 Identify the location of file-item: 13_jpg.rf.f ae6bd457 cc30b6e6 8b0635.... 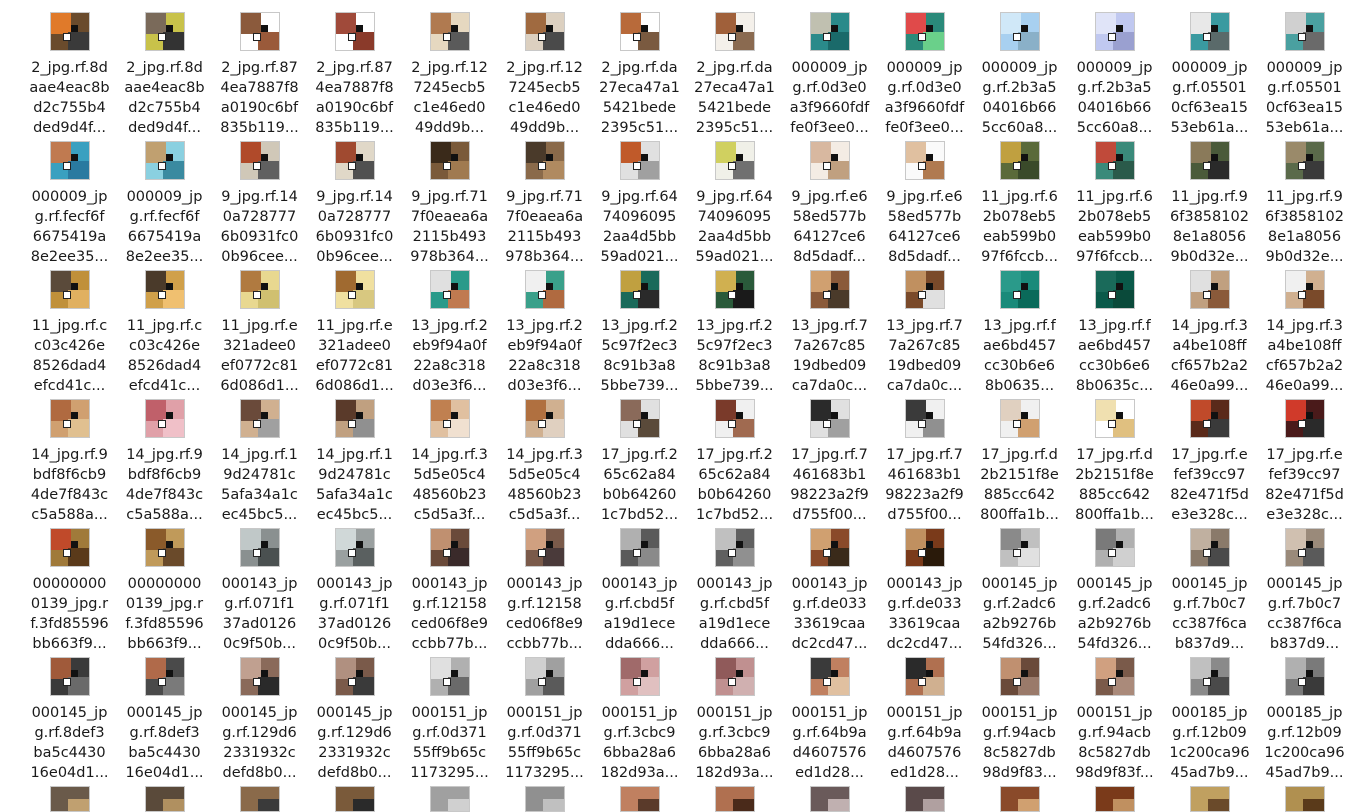
(1019, 330).